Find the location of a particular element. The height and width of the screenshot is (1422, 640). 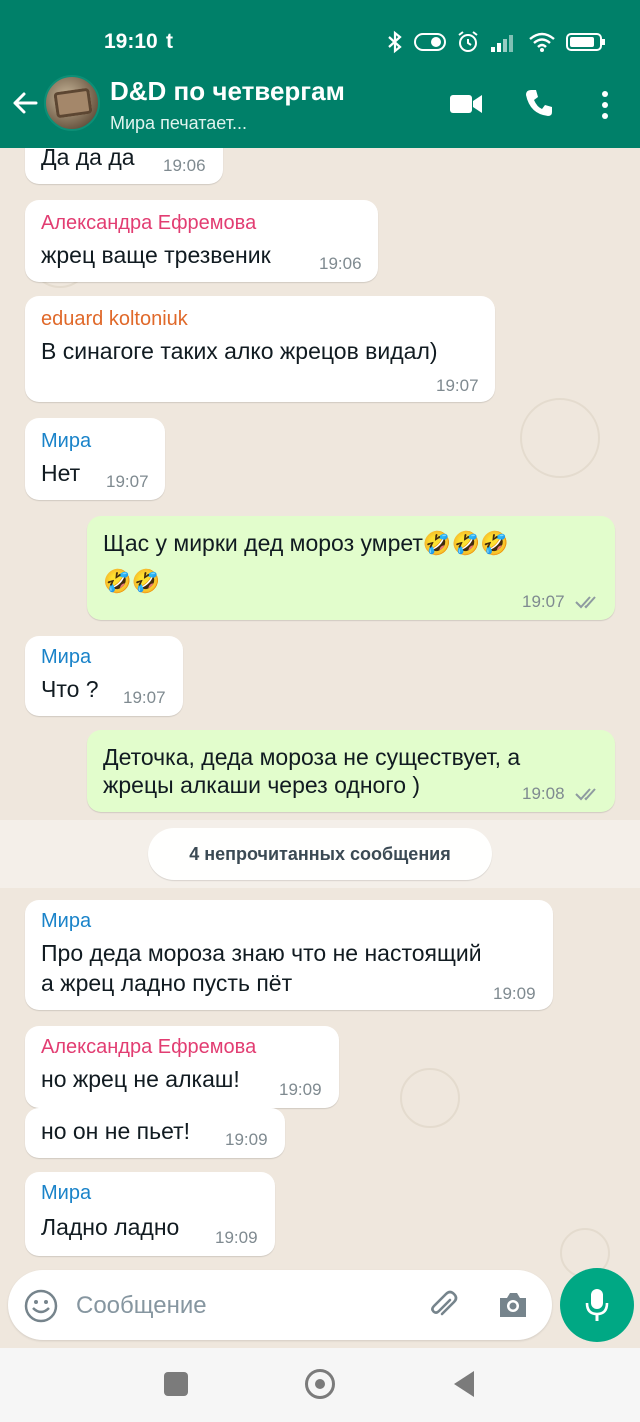

message-bubble: но он не пьет! 19:09 is located at coordinates (155, 1133).